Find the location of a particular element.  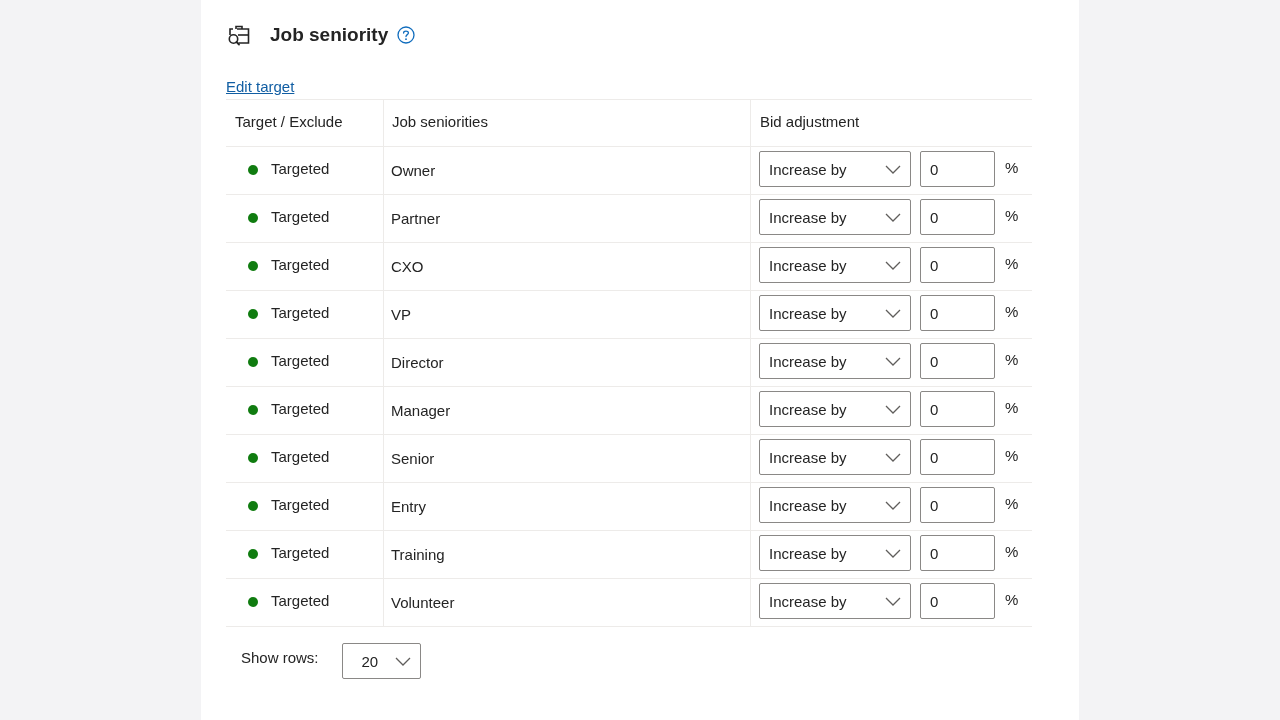

show-rows-label: Show rows: is located at coordinates (280, 658).